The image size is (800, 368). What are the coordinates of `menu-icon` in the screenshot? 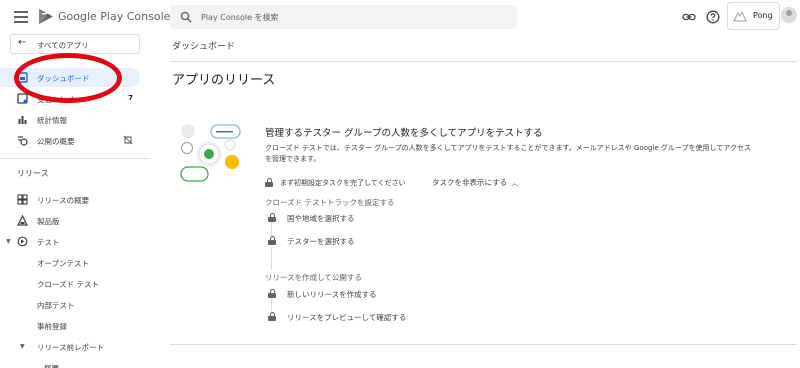 It's located at (21, 17).